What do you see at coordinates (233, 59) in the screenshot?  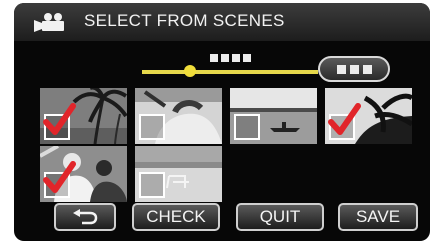 I see `scene-counter-indicator` at bounding box center [233, 59].